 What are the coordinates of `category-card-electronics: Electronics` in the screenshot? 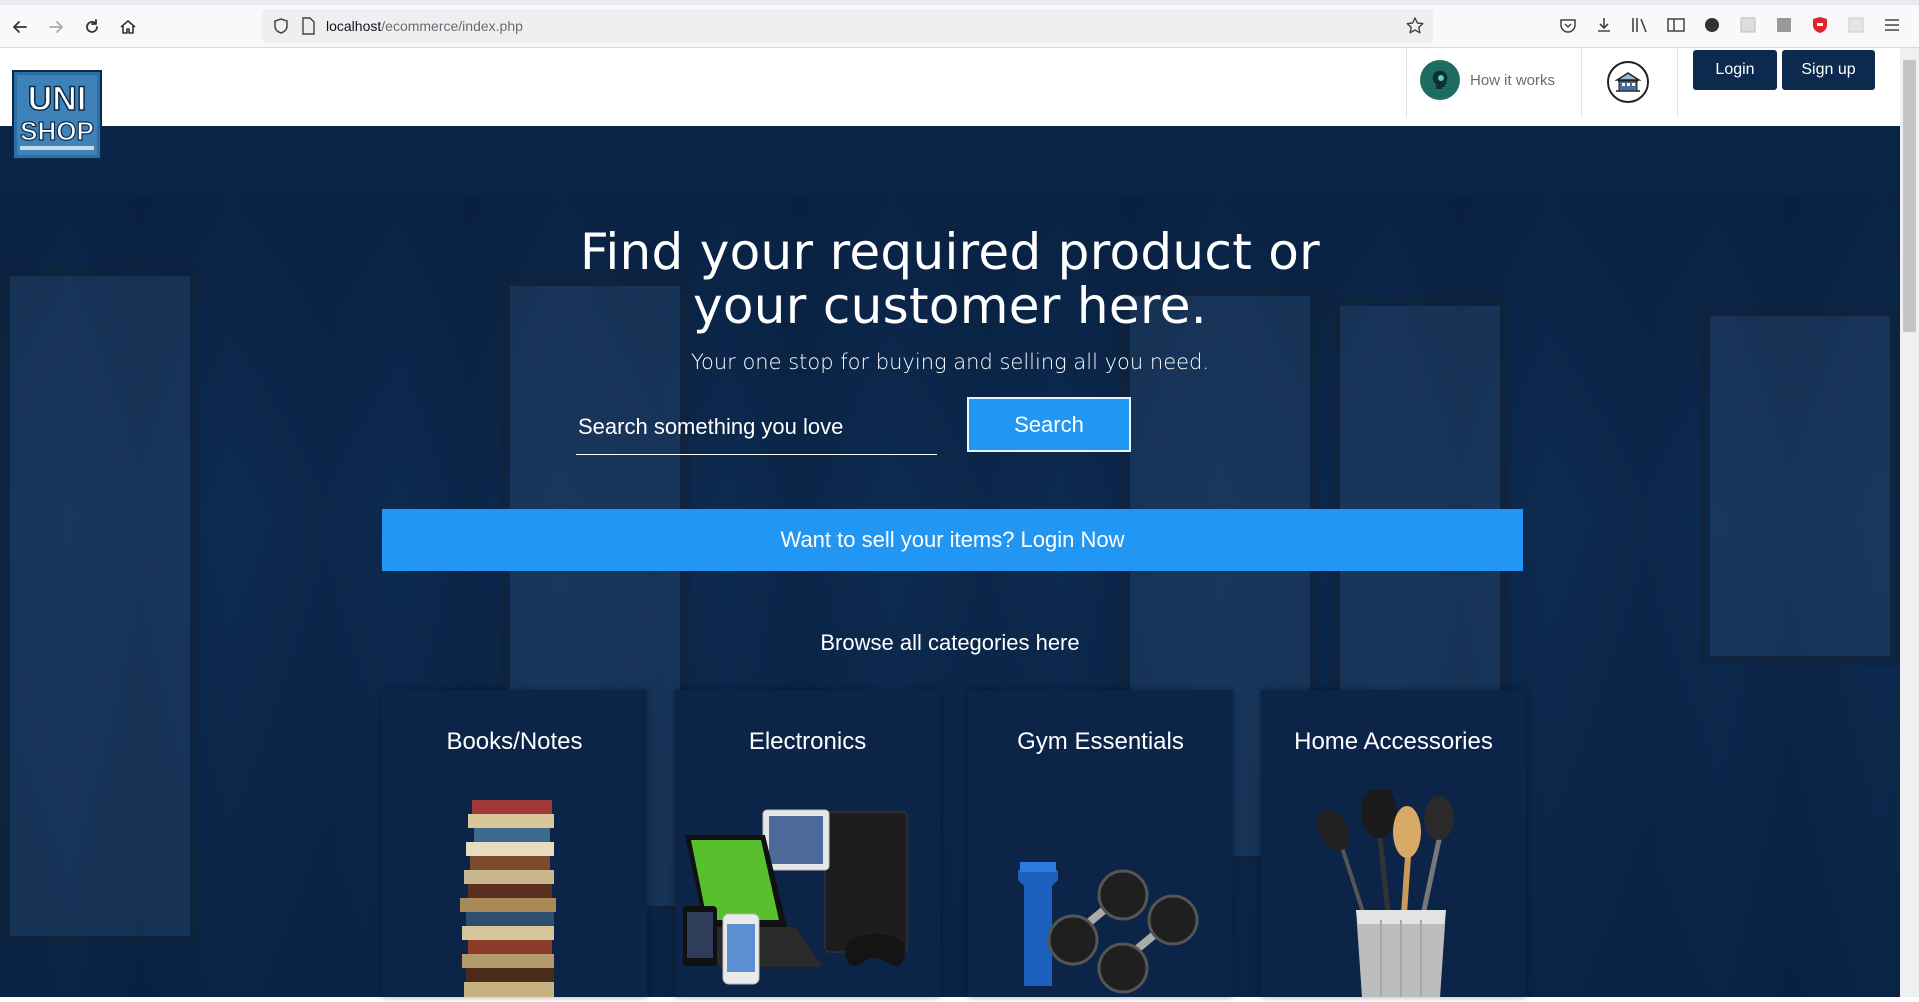 It's located at (807, 843).